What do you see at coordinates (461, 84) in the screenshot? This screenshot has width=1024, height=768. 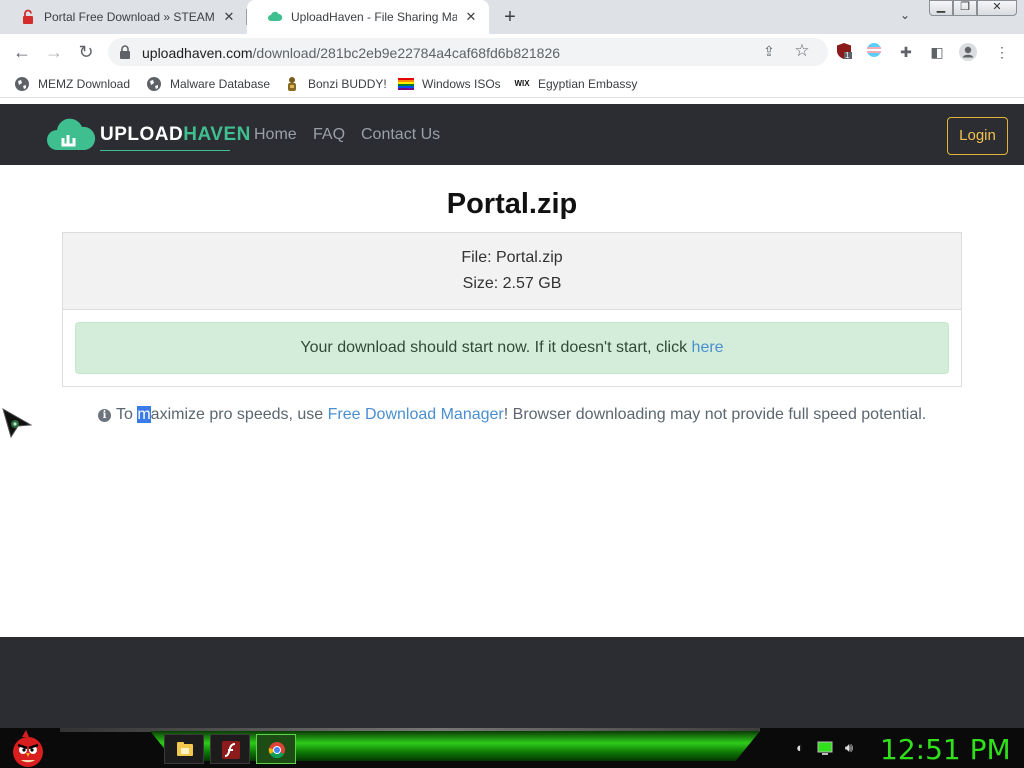 I see `bookmark-label: Windows ISOs` at bounding box center [461, 84].